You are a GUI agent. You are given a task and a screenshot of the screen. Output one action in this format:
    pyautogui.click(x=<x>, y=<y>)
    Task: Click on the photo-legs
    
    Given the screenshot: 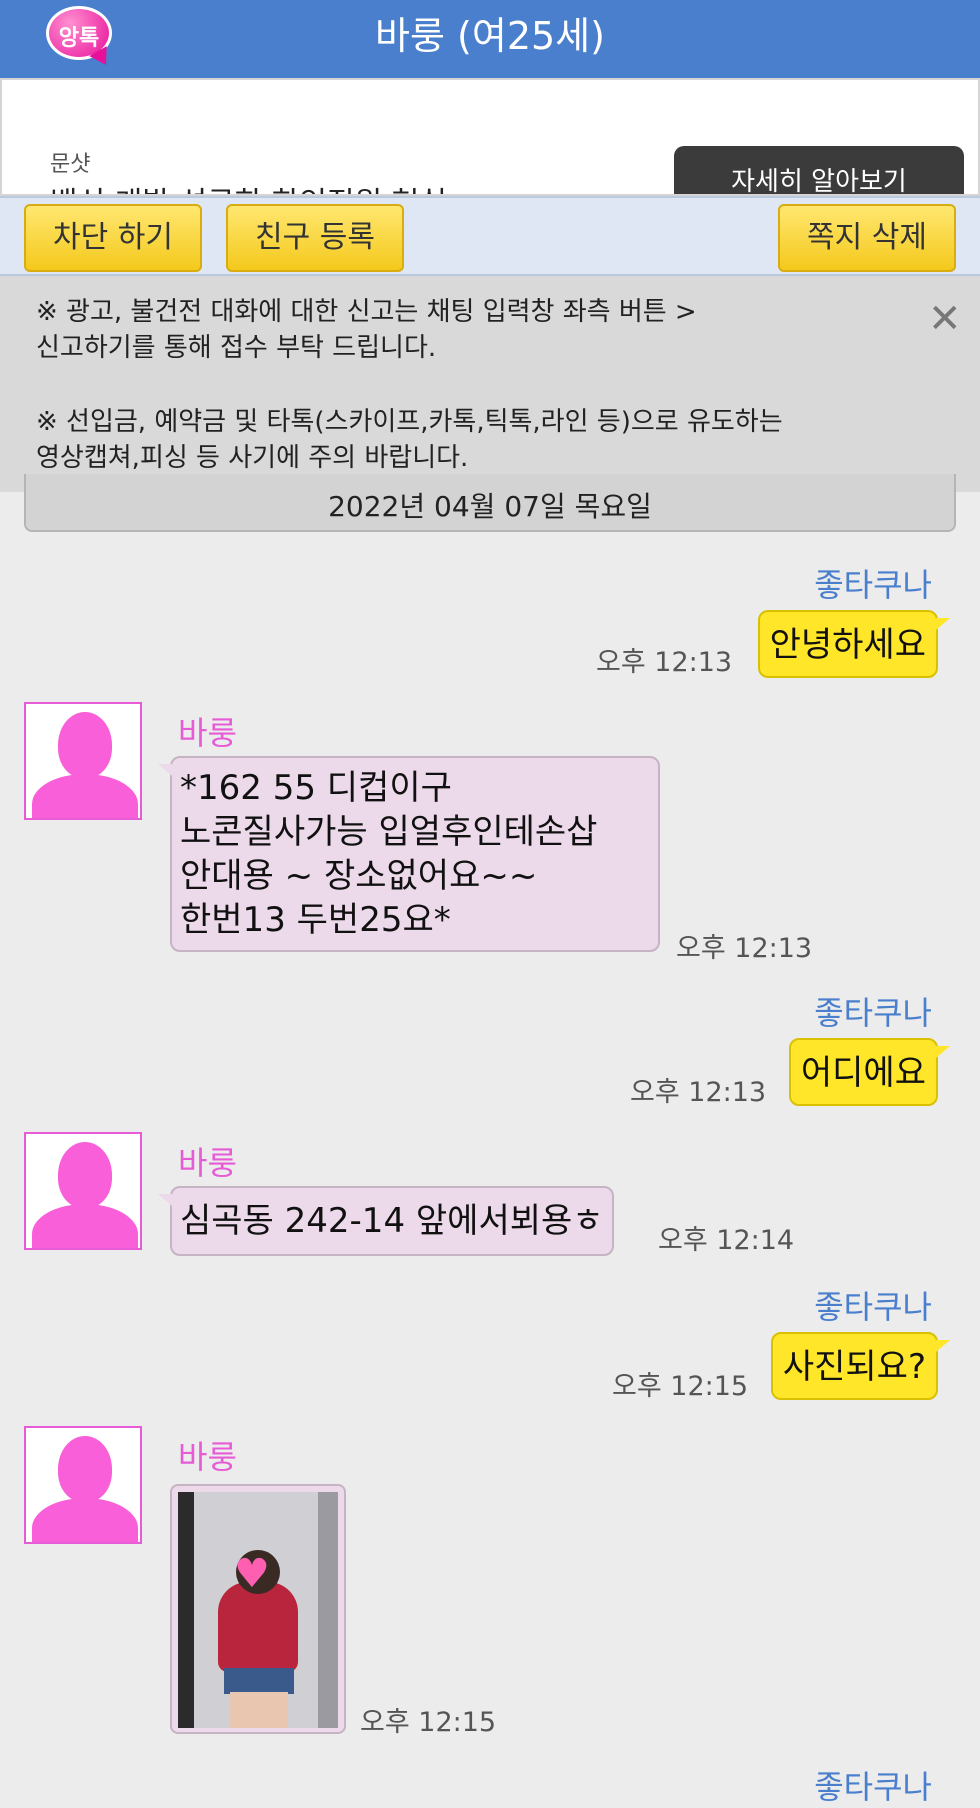 What is the action you would take?
    pyautogui.click(x=259, y=1710)
    